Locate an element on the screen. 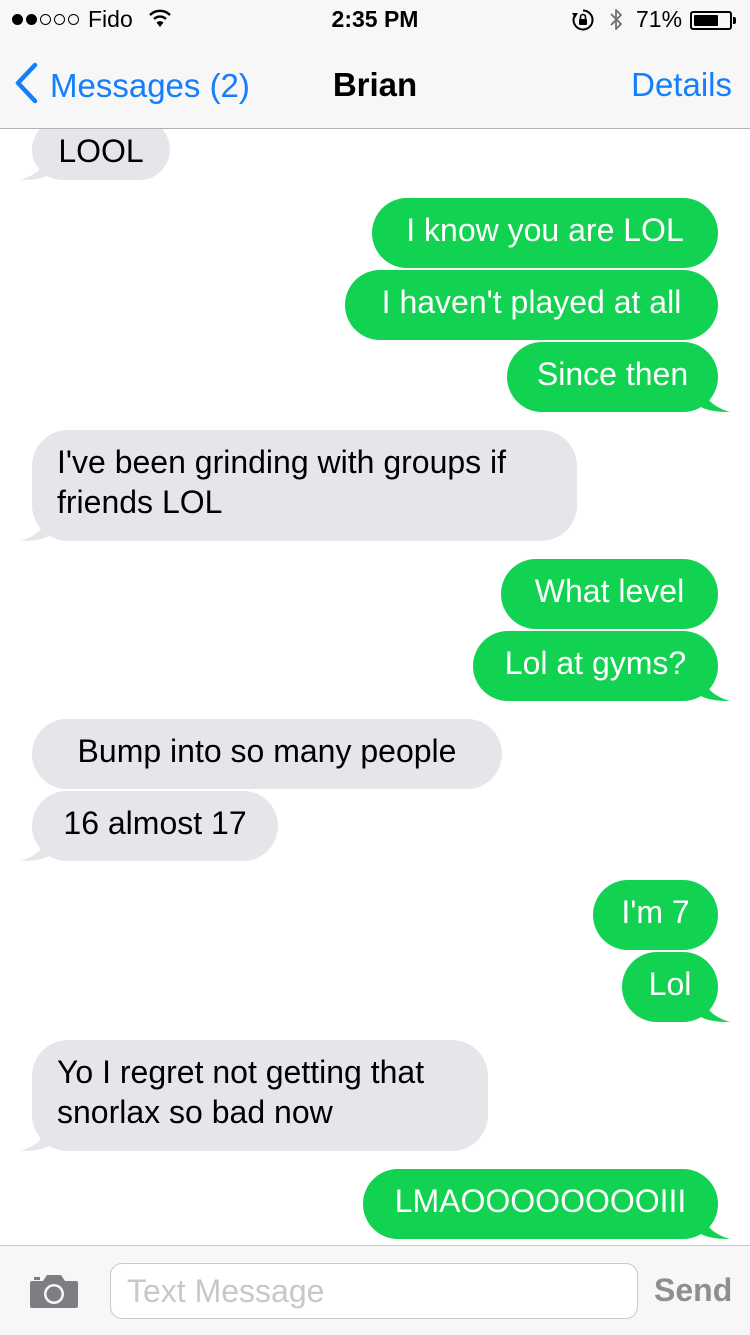 The height and width of the screenshot is (1335, 750). message-input is located at coordinates (374, 1291).